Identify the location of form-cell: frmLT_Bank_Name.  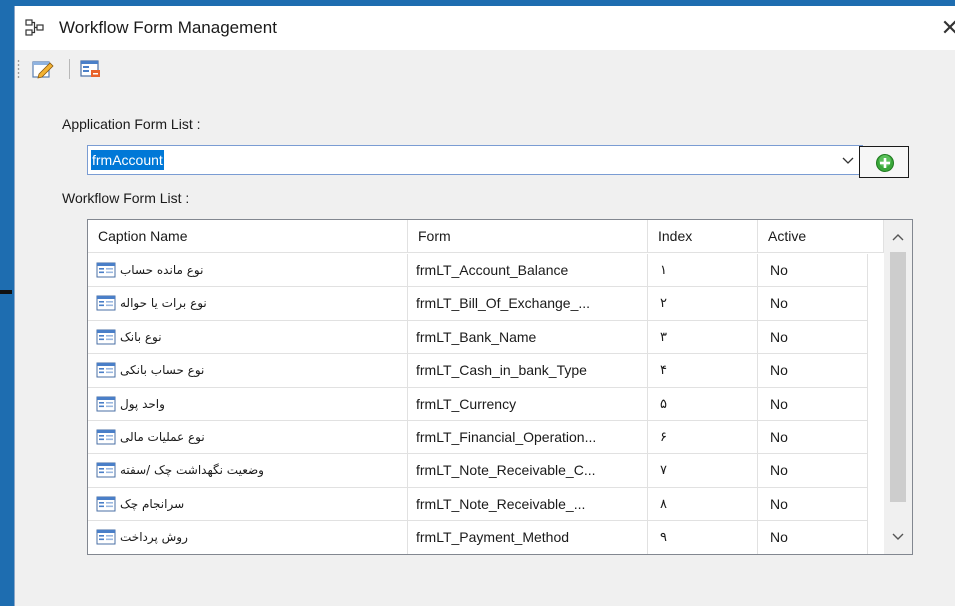
(528, 337).